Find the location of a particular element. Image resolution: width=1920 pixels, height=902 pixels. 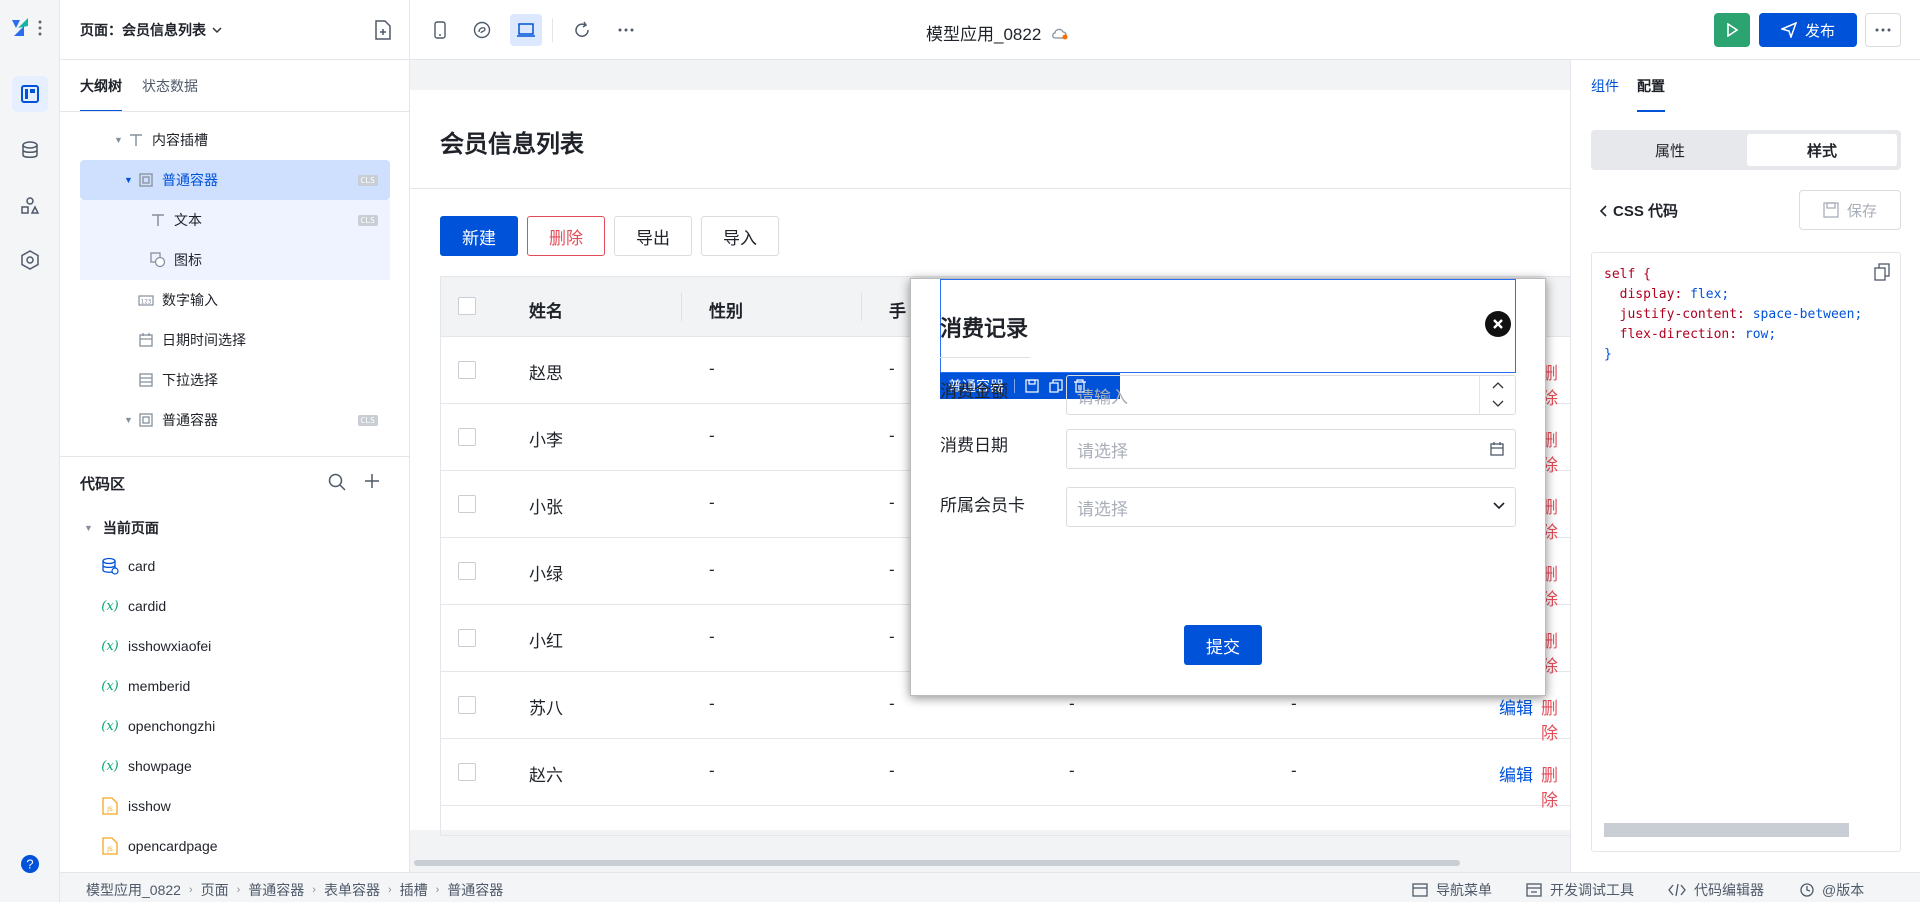

page-title: 会员信息列表 is located at coordinates (512, 144).